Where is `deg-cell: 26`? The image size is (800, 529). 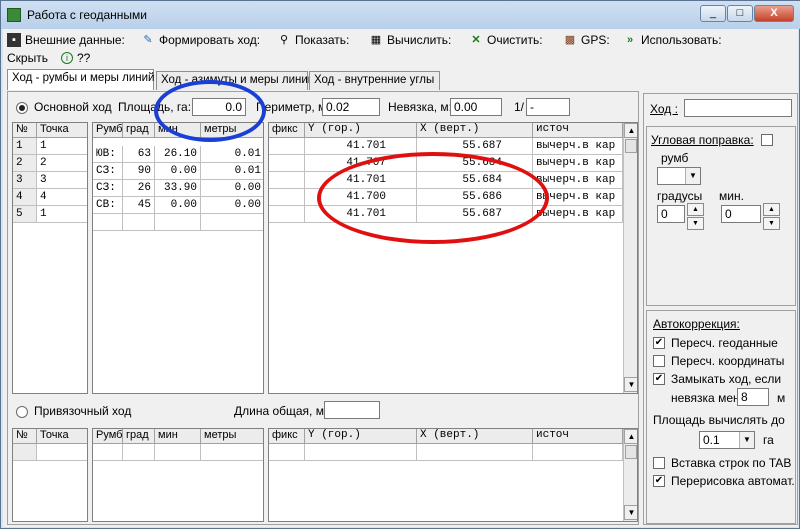 deg-cell: 26 is located at coordinates (139, 188).